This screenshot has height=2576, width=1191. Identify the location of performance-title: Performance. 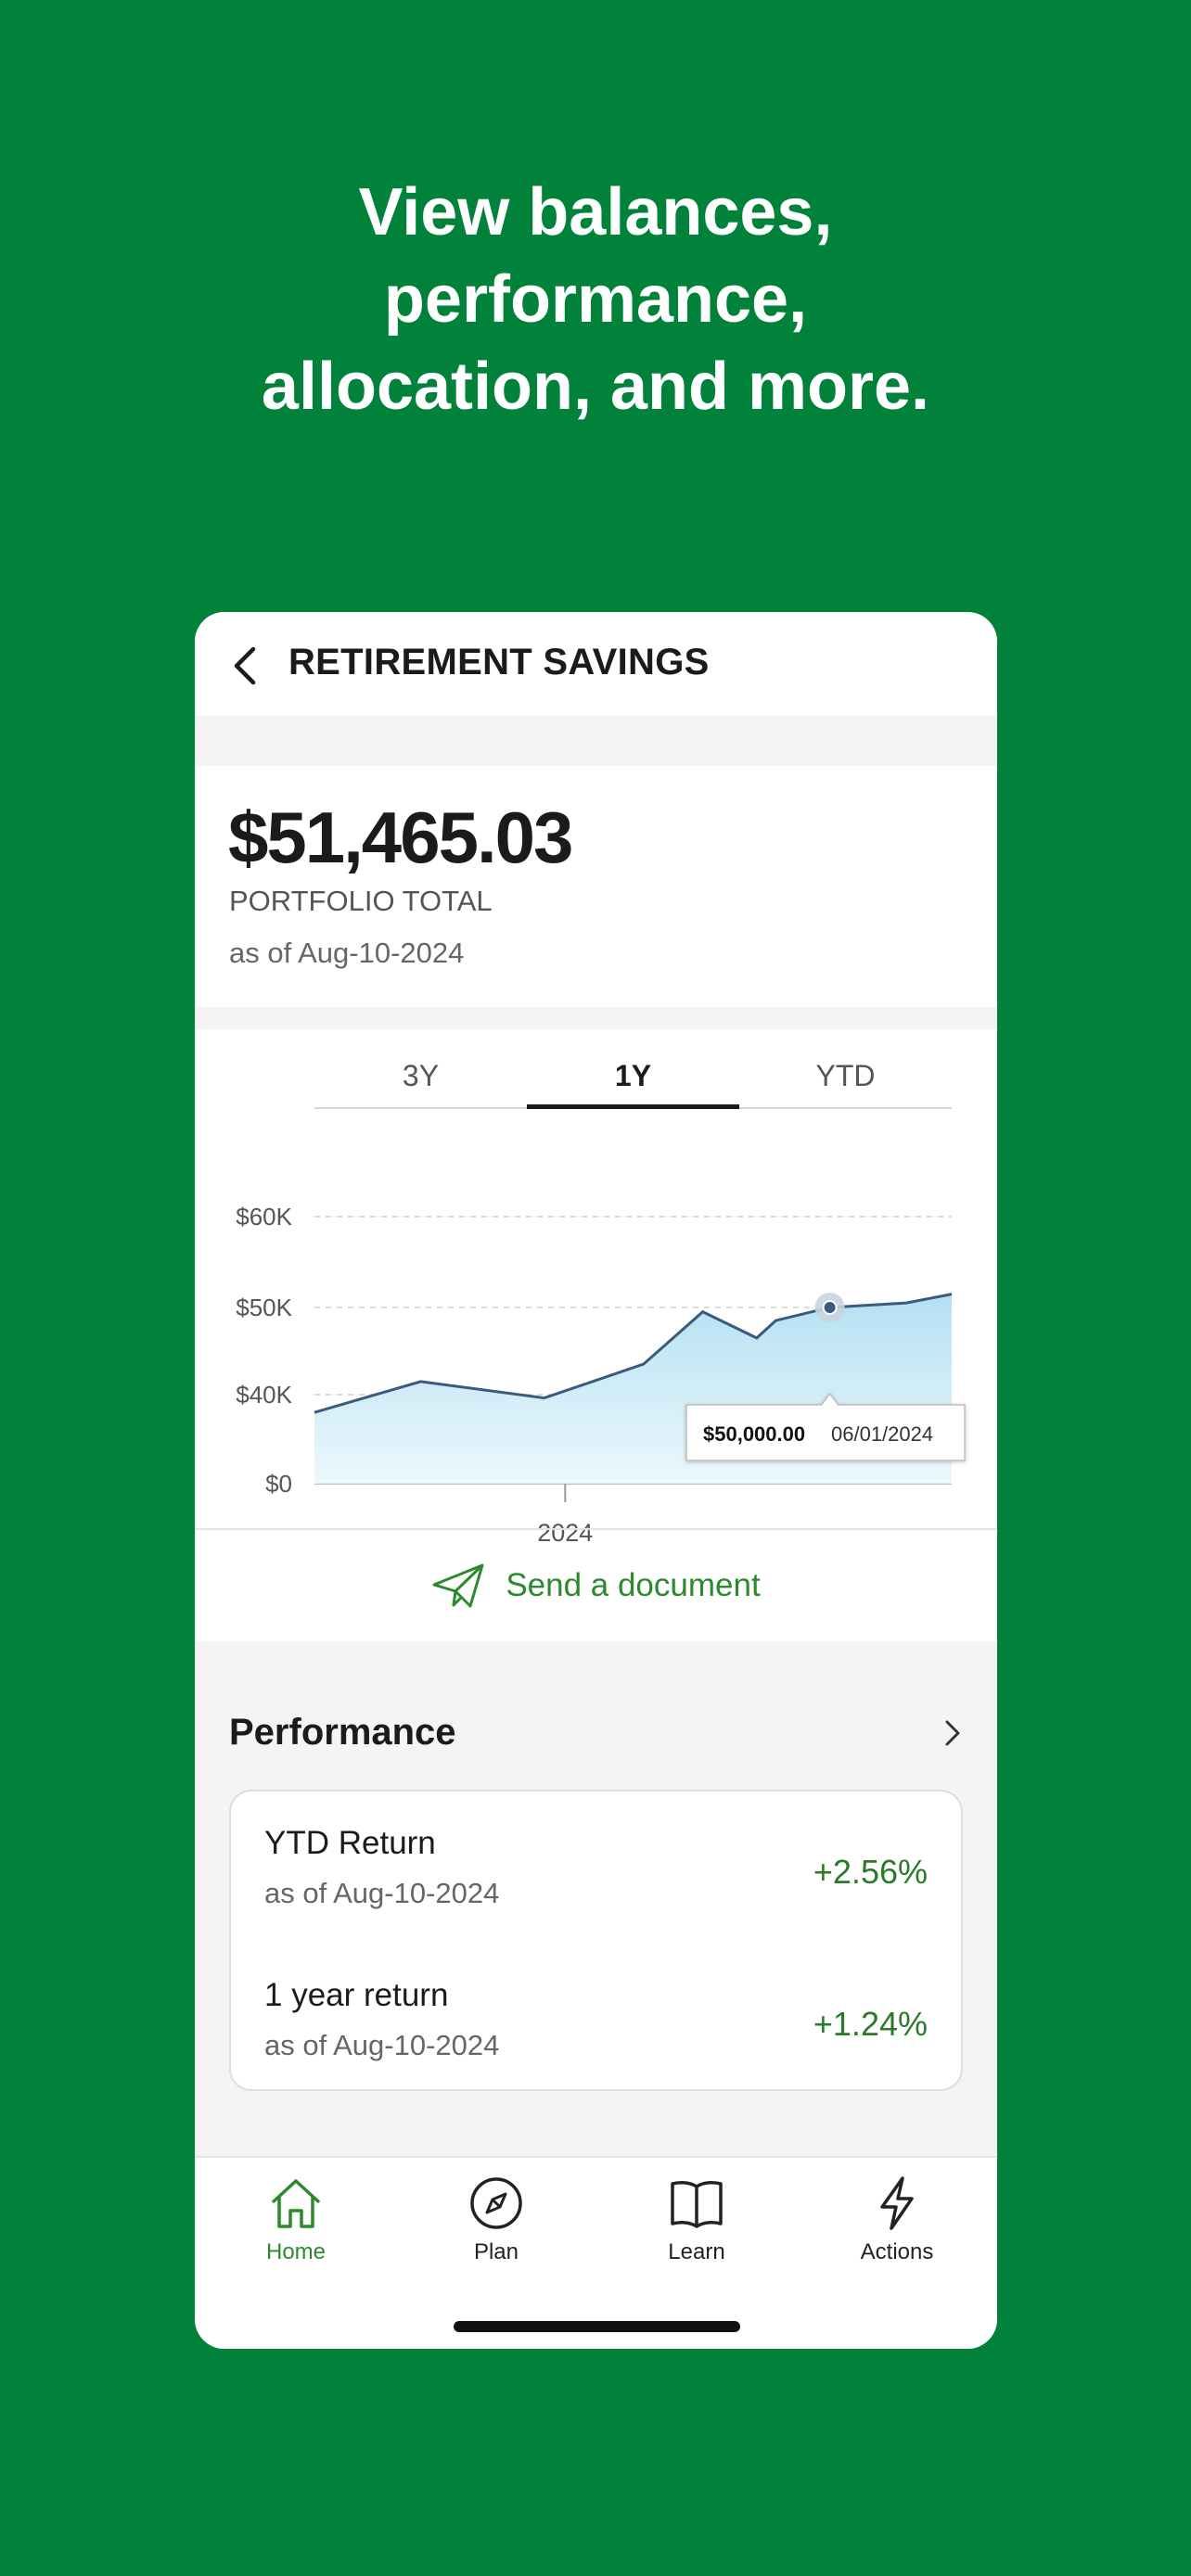
(342, 1733).